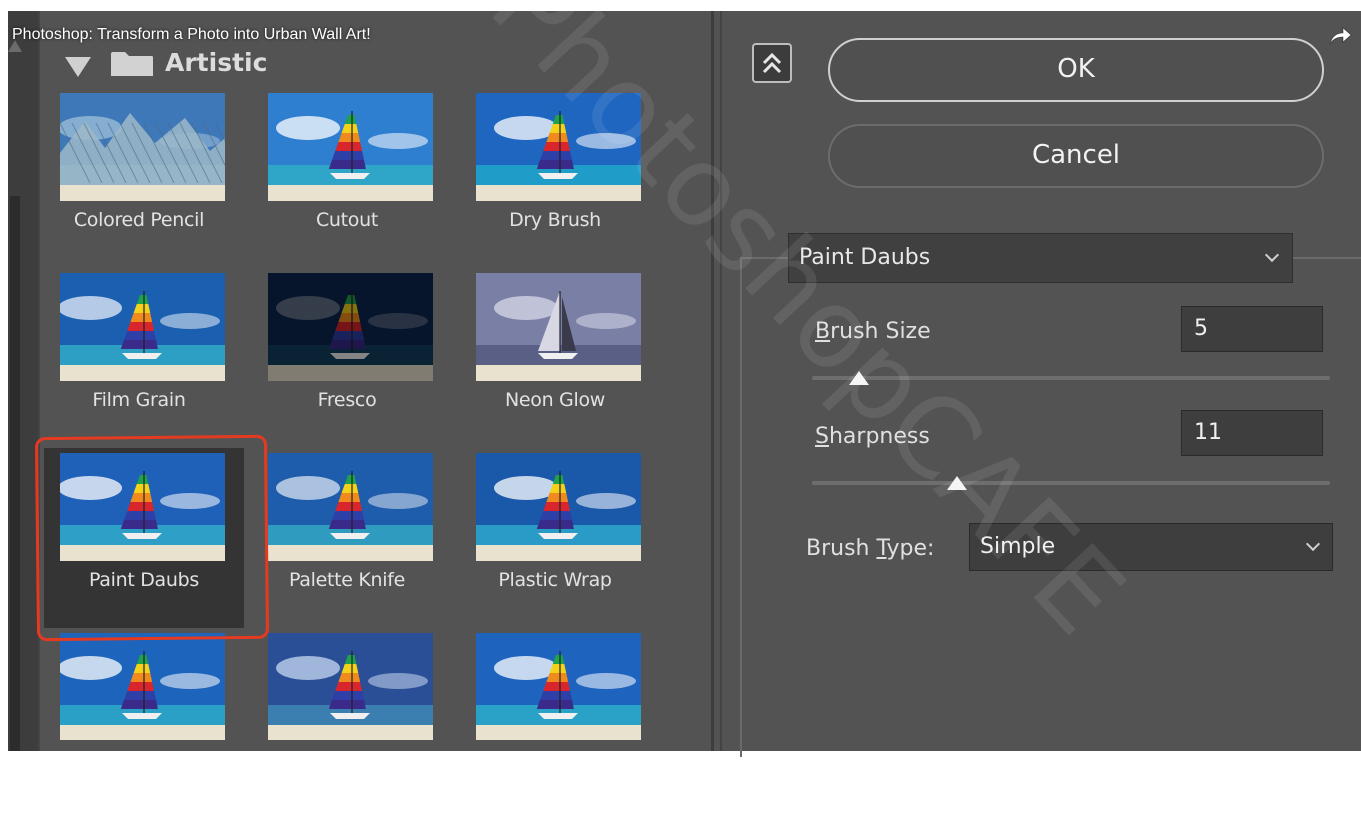  I want to click on brush-size-slider-track, so click(1071, 378).